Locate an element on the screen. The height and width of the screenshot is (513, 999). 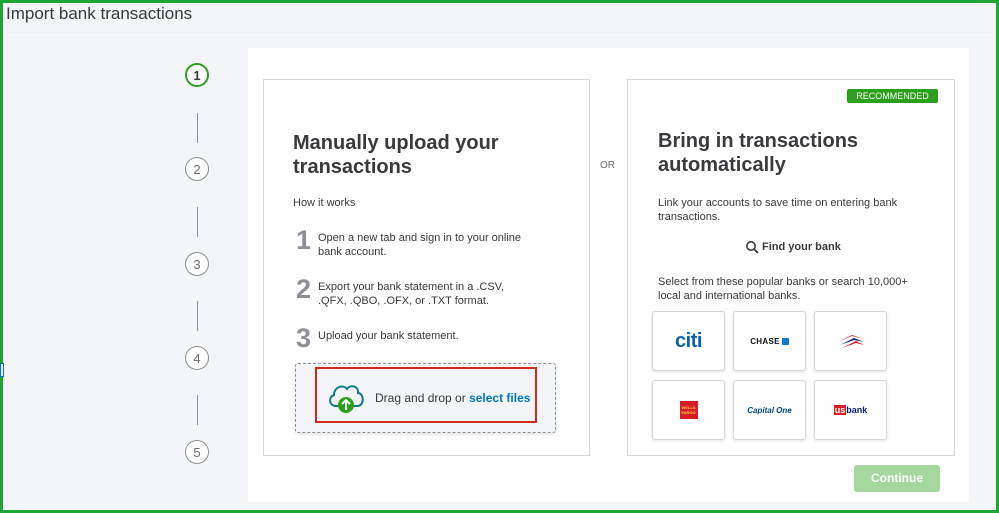
recommended-badge: RECOMMENDED is located at coordinates (892, 96).